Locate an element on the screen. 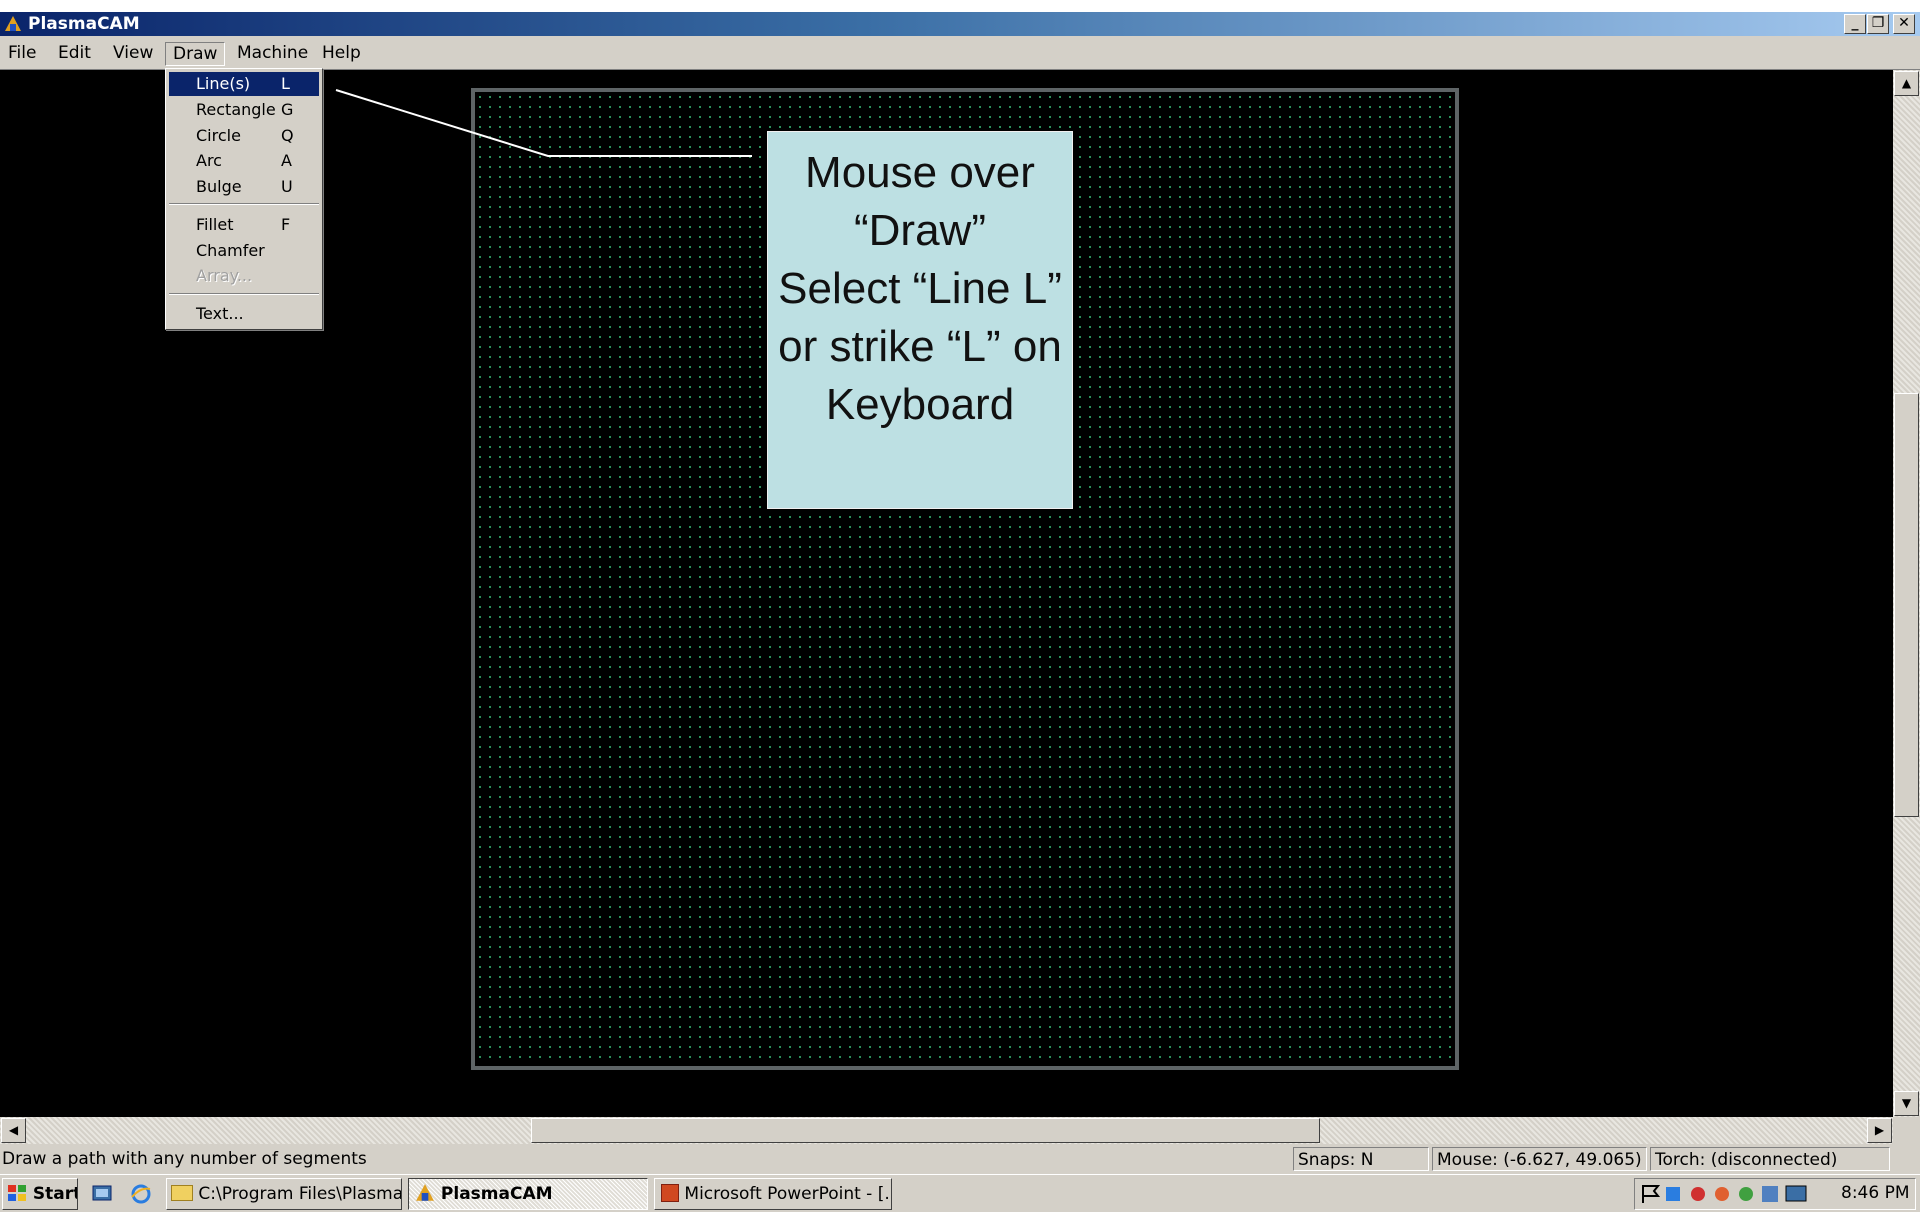 The width and height of the screenshot is (1920, 1212). vertical-scroll-thumb is located at coordinates (1906, 605).